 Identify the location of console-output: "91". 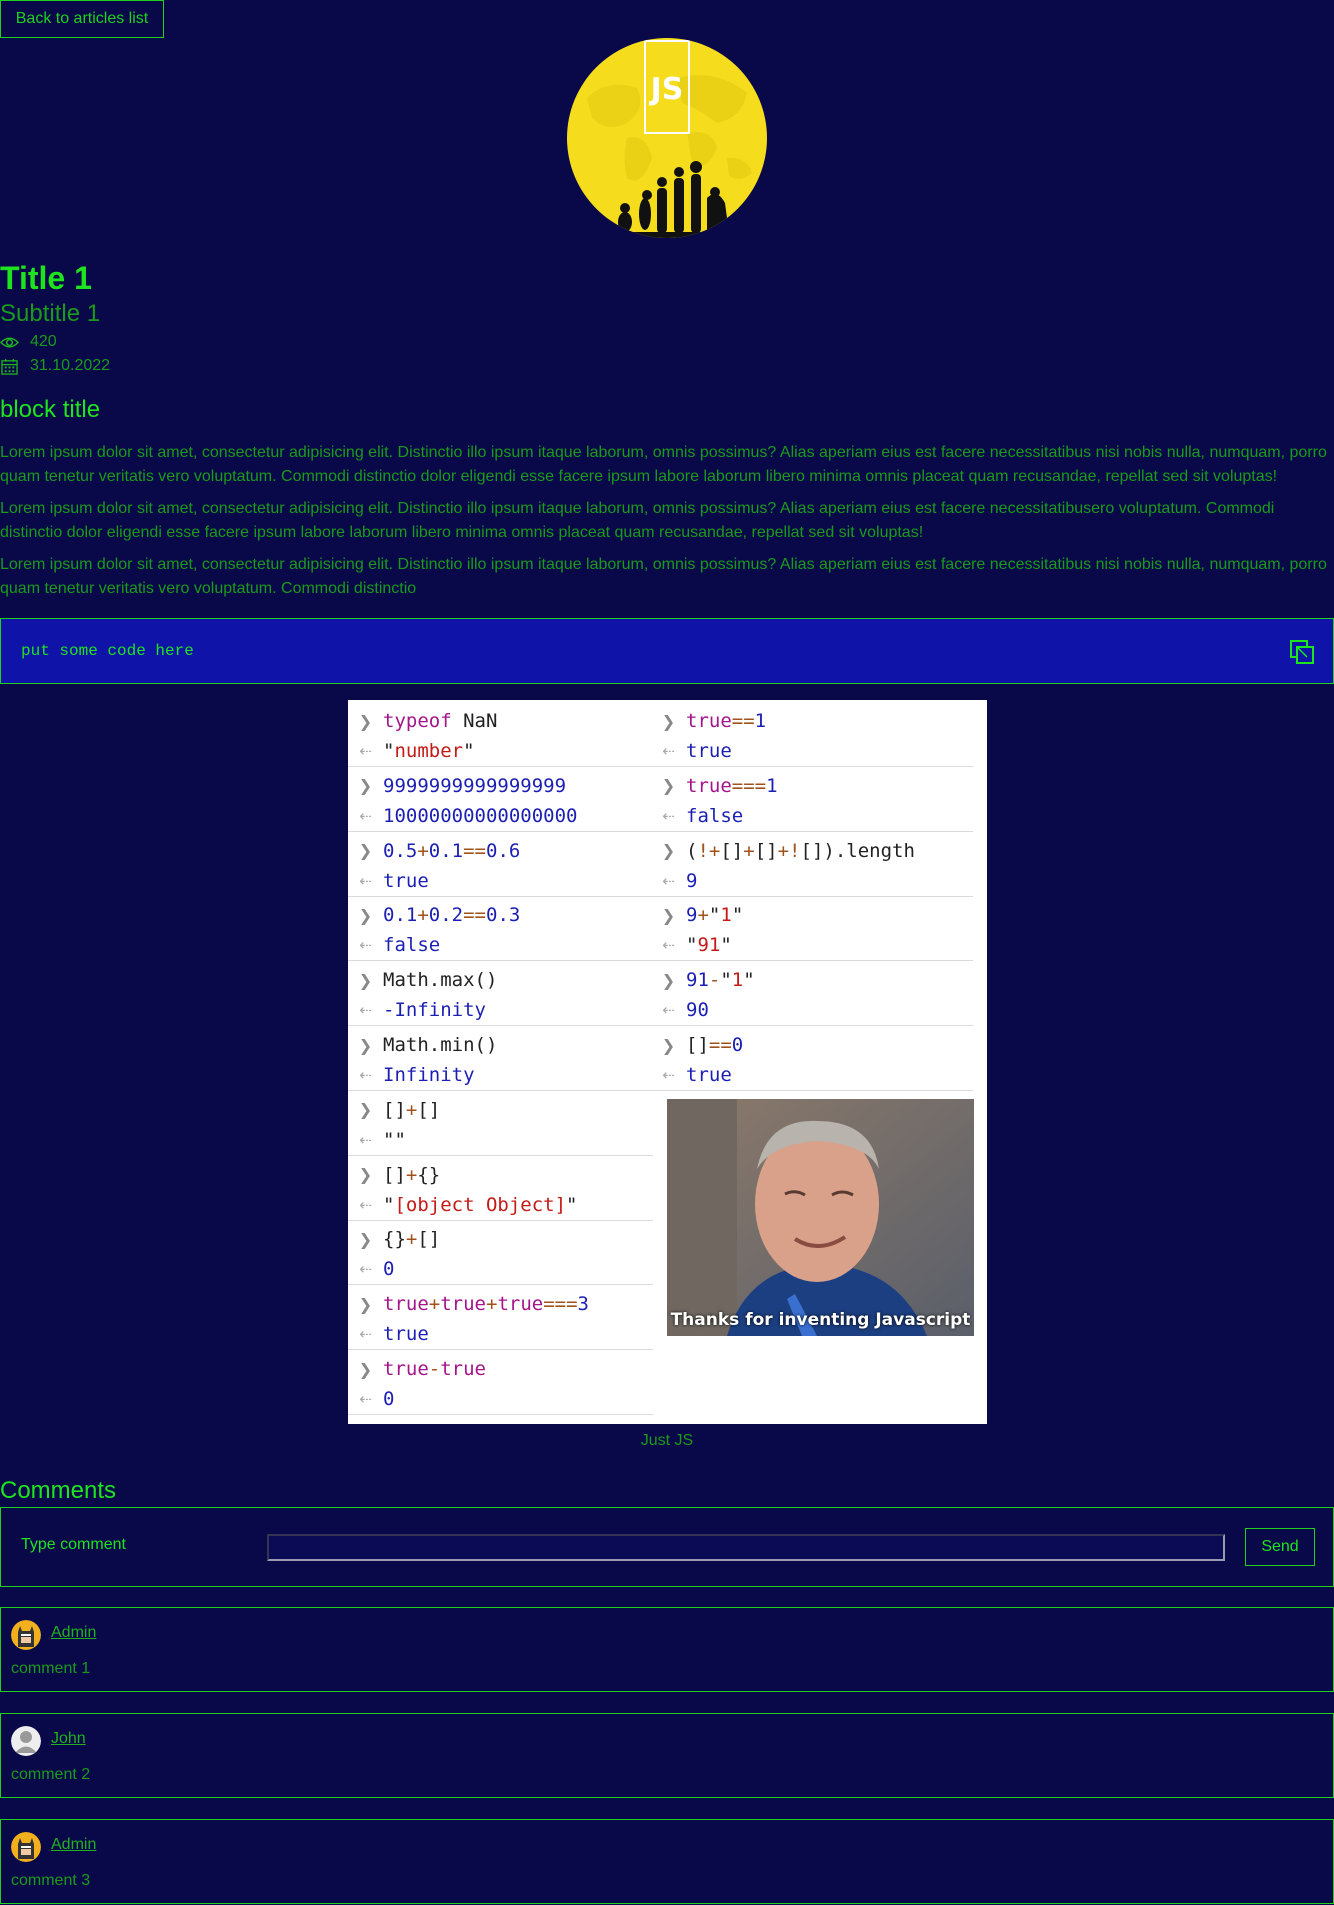
(709, 945).